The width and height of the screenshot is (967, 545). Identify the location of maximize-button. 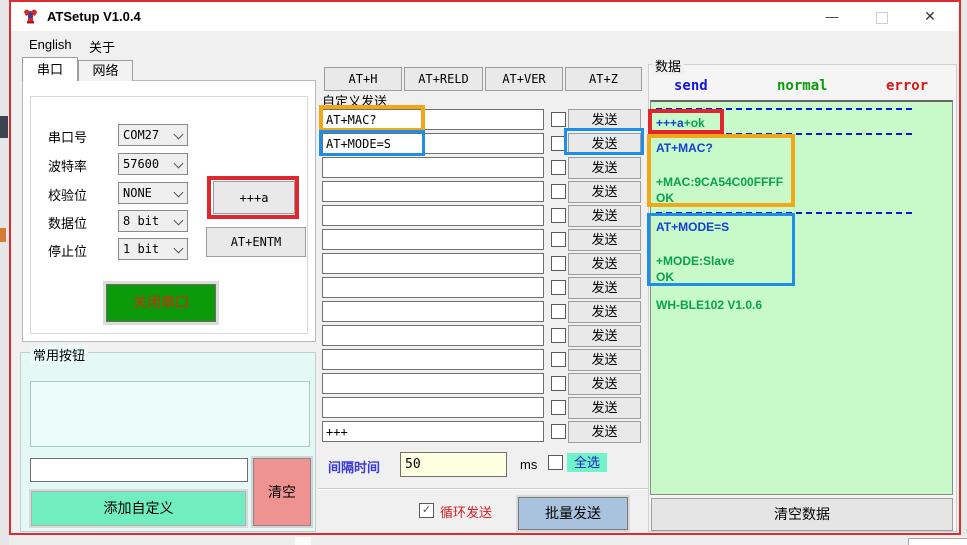
(882, 16).